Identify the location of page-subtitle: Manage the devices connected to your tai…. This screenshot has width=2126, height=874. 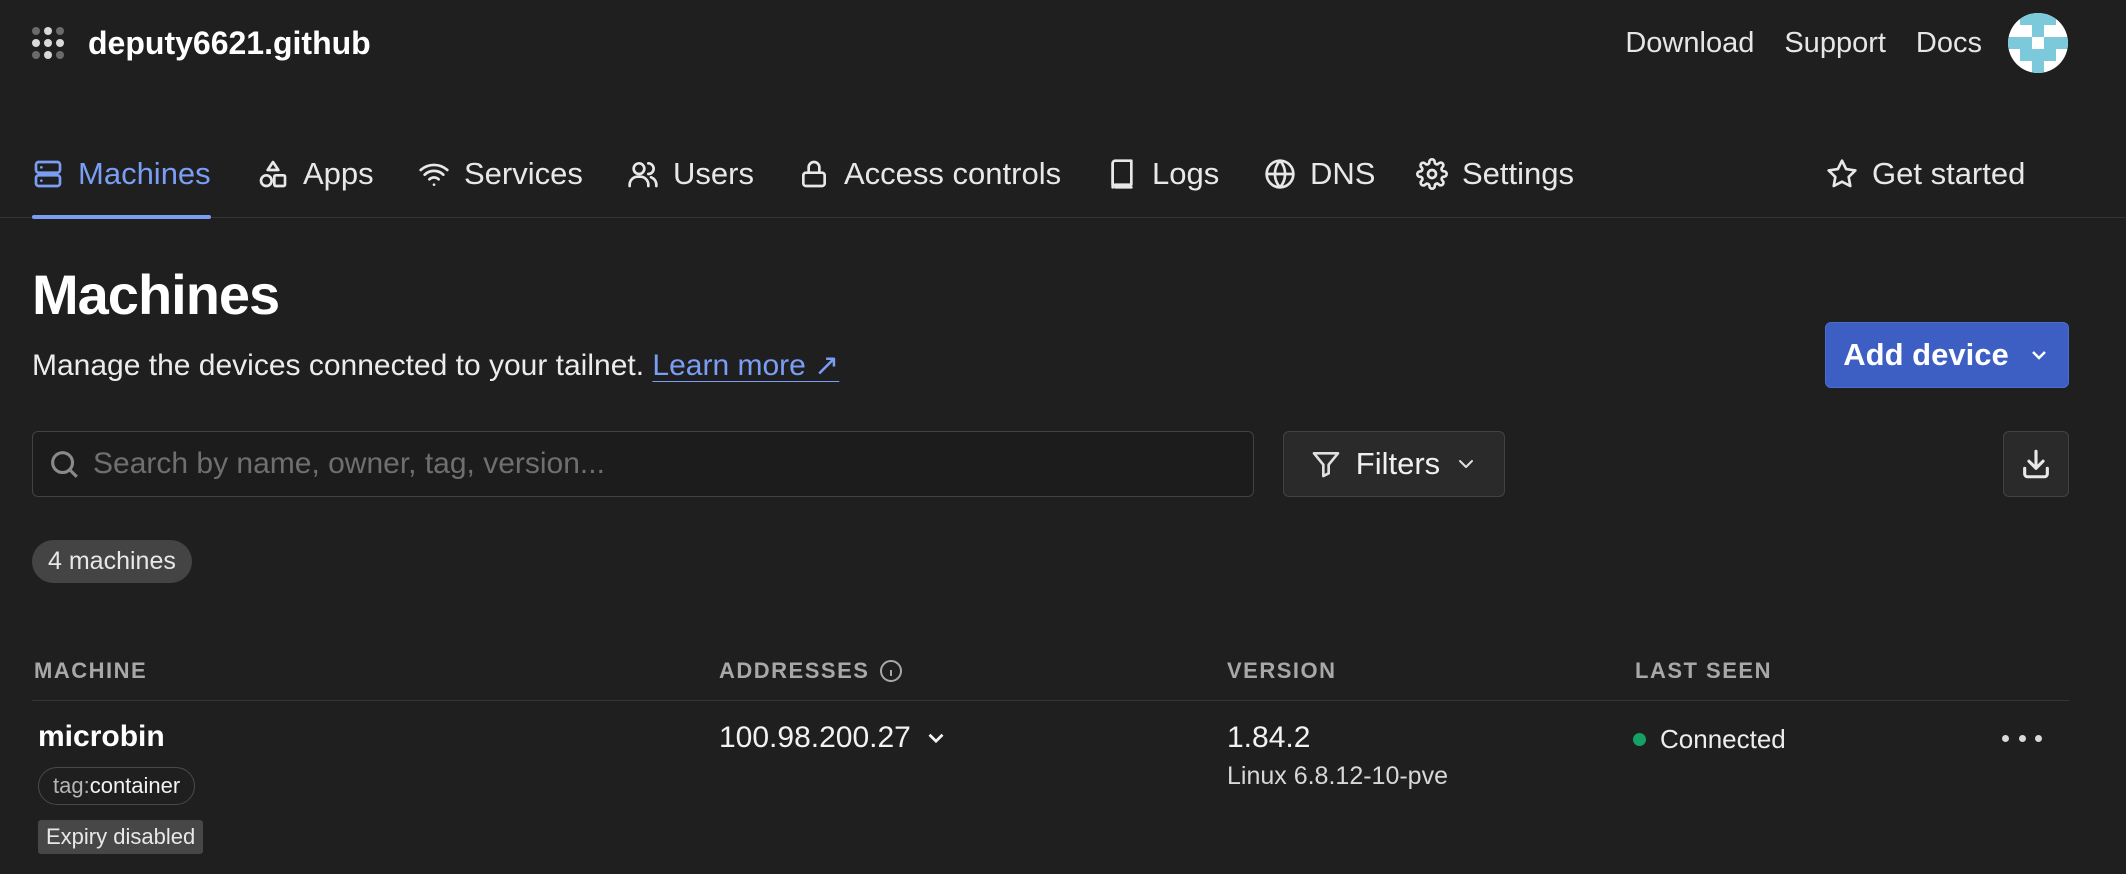
(435, 365).